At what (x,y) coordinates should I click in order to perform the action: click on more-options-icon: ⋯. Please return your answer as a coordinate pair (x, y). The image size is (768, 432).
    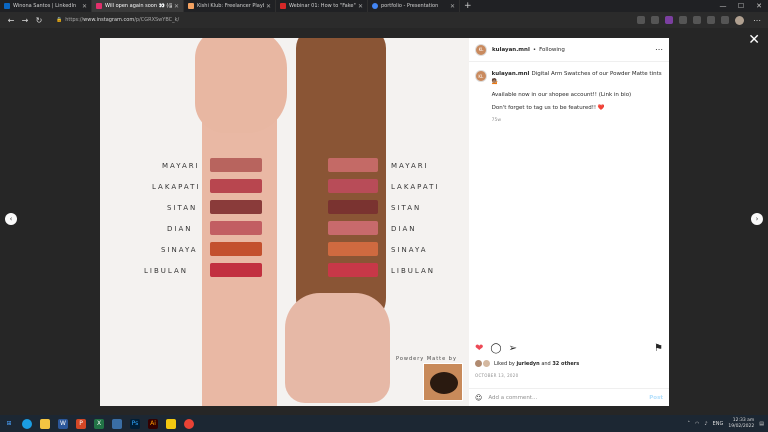
    Looking at the image, I should click on (659, 49).